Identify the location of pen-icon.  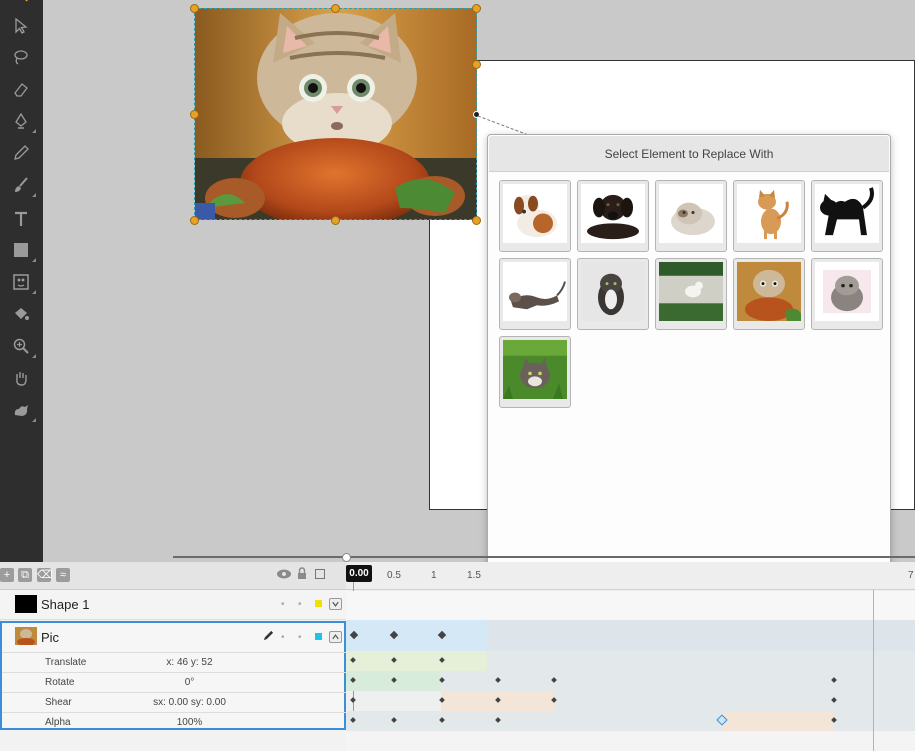
(21, 121).